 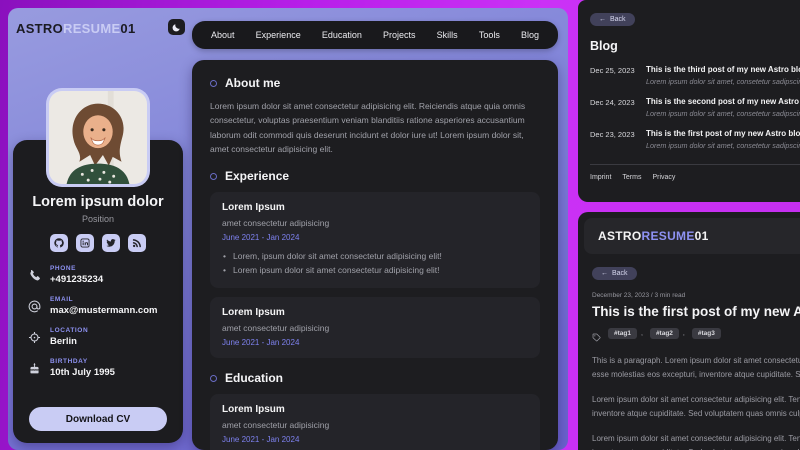 What do you see at coordinates (69, 330) in the screenshot?
I see `contact-label: LOCATION` at bounding box center [69, 330].